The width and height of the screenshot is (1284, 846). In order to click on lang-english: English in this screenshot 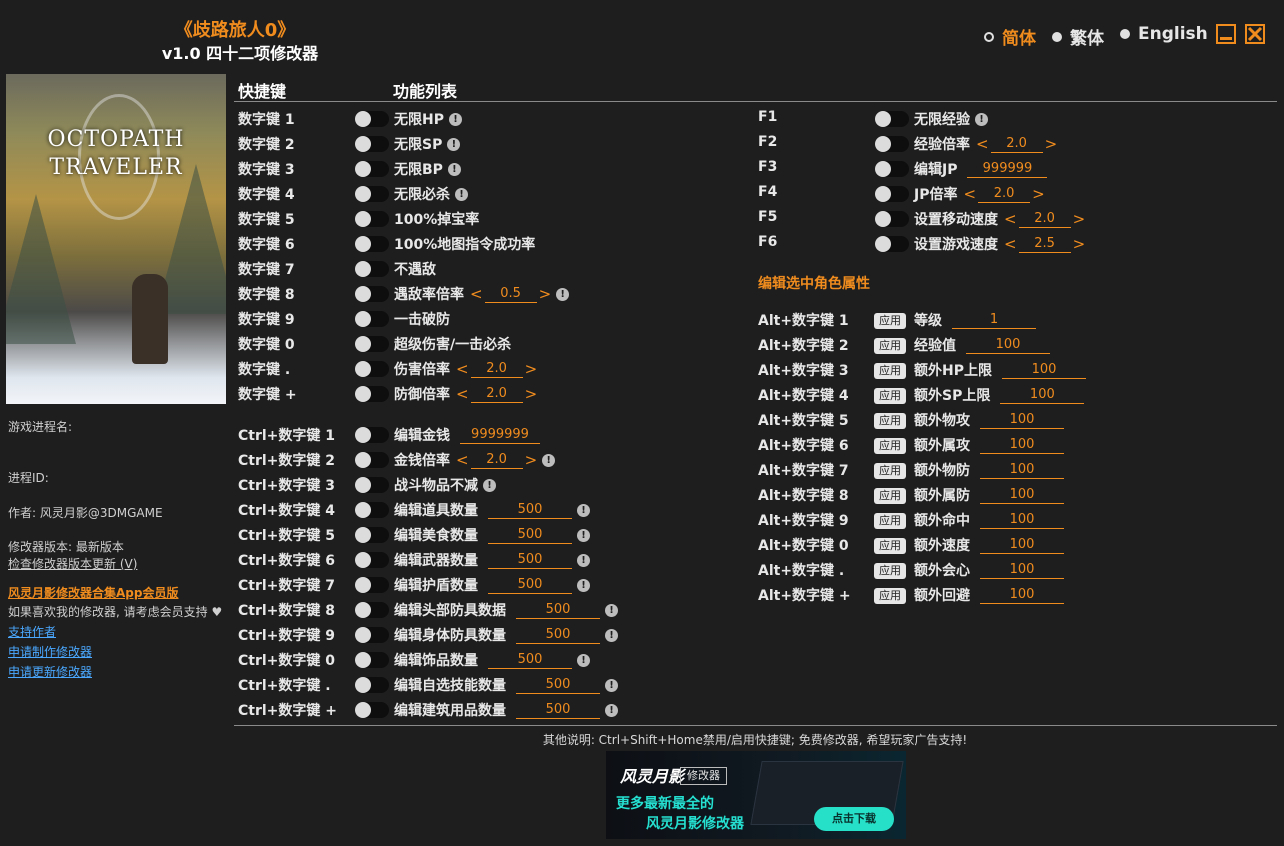, I will do `click(1164, 34)`.